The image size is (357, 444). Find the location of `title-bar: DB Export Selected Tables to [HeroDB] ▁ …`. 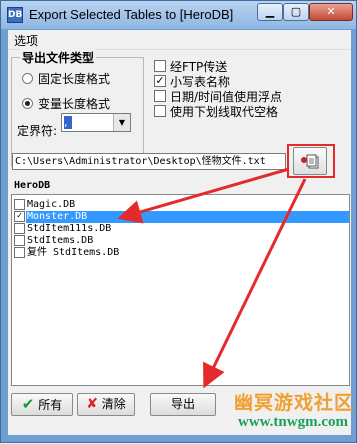

title-bar: DB Export Selected Tables to [HeroDB] ▁ … is located at coordinates (178, 15).